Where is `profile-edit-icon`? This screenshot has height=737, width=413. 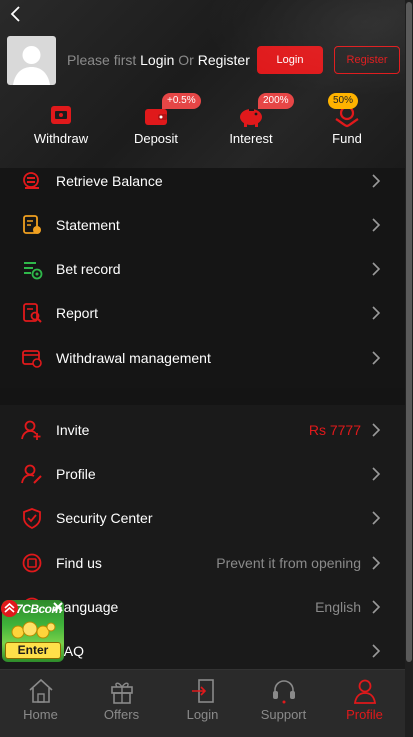
profile-edit-icon is located at coordinates (31, 474).